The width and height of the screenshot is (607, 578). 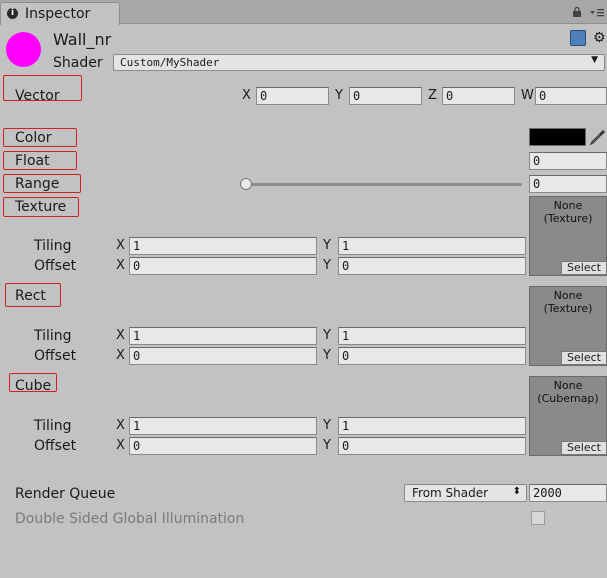 What do you see at coordinates (223, 356) in the screenshot?
I see `rect-offset-x-field: 0` at bounding box center [223, 356].